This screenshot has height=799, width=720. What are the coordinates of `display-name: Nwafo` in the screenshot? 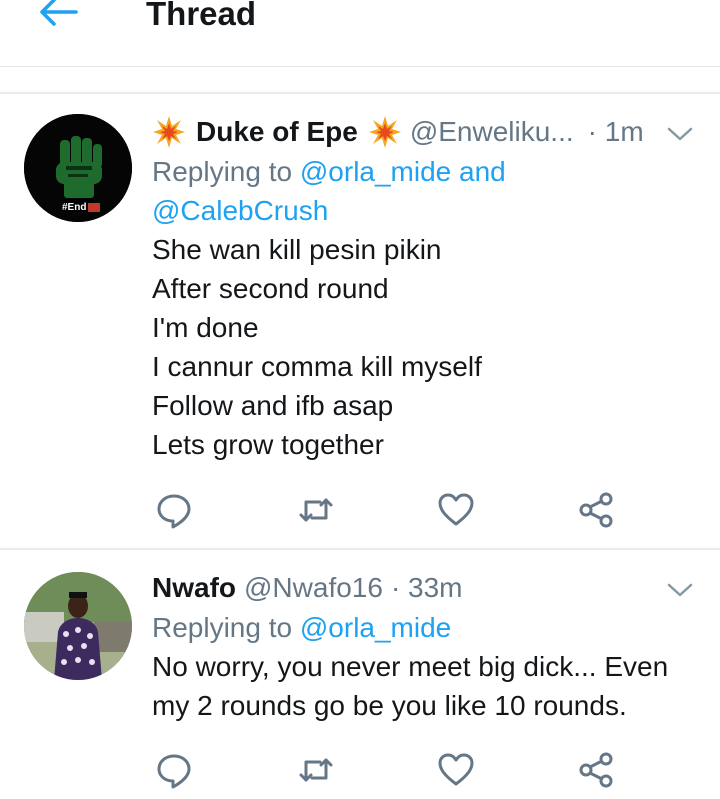 It's located at (194, 588).